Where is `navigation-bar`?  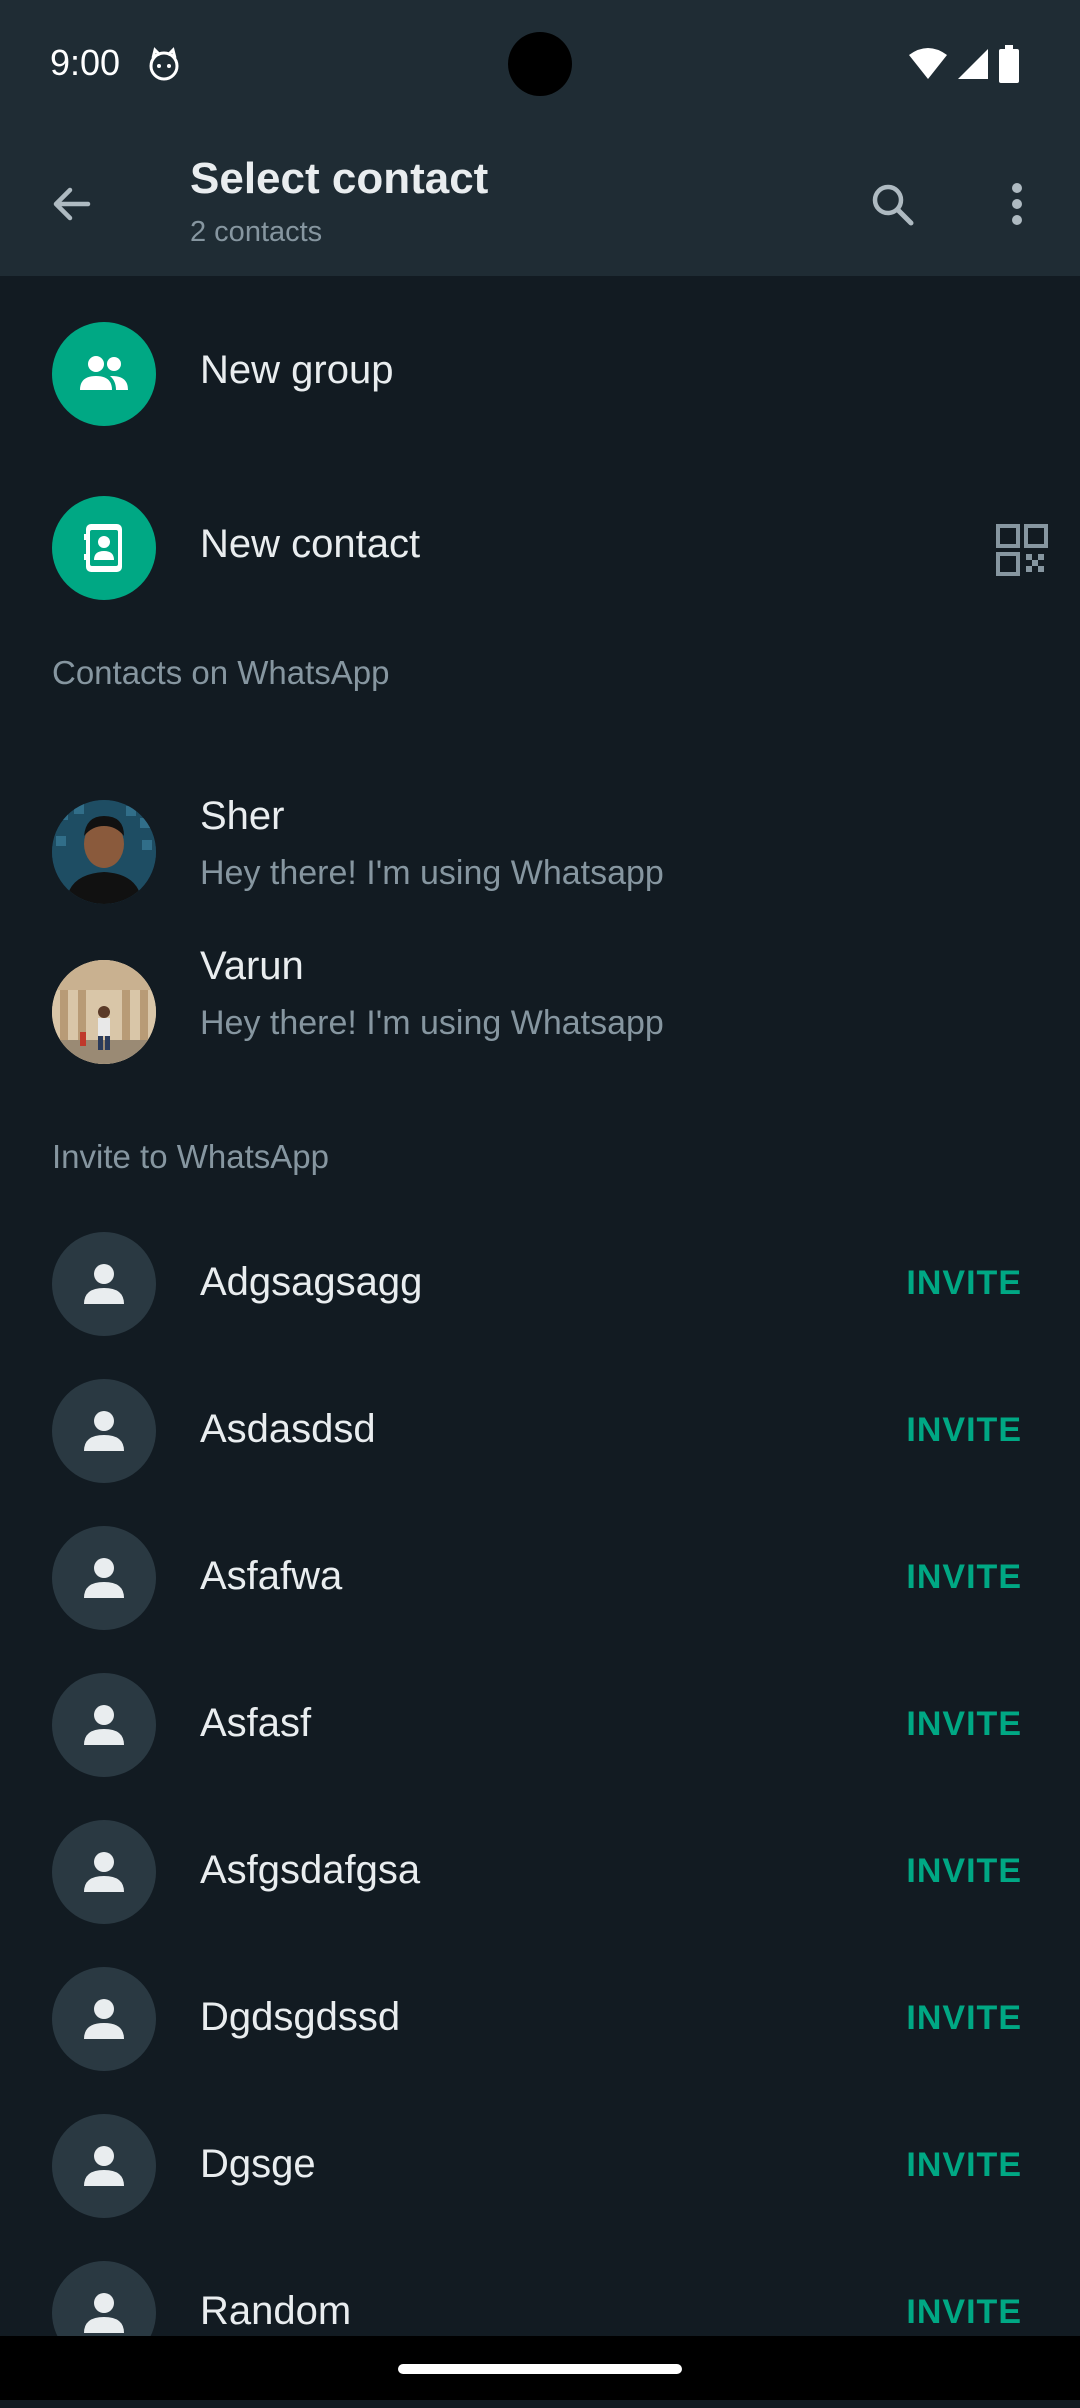
navigation-bar is located at coordinates (540, 2368).